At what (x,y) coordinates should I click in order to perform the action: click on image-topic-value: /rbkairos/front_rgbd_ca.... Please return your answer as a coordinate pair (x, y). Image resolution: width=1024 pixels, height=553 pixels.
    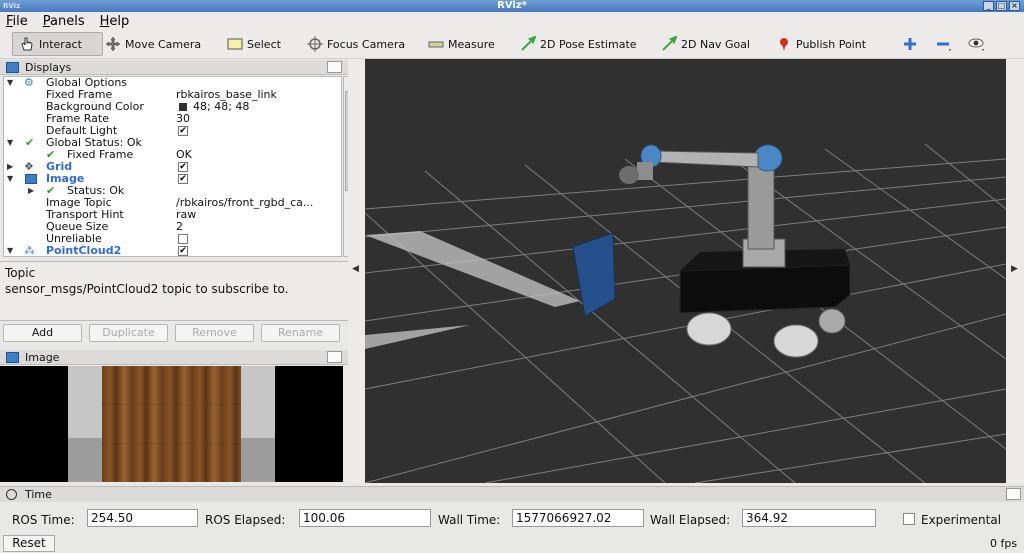
    Looking at the image, I should click on (244, 203).